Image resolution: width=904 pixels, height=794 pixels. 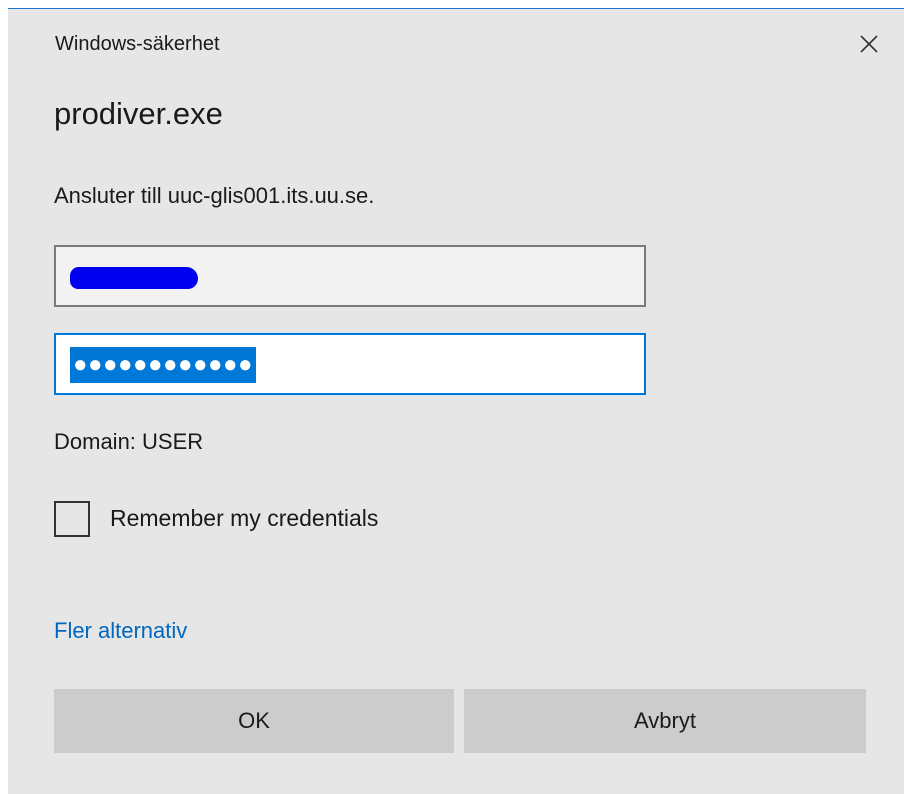 I want to click on password-field: ●●●●●●●●●●●●, so click(x=350, y=364).